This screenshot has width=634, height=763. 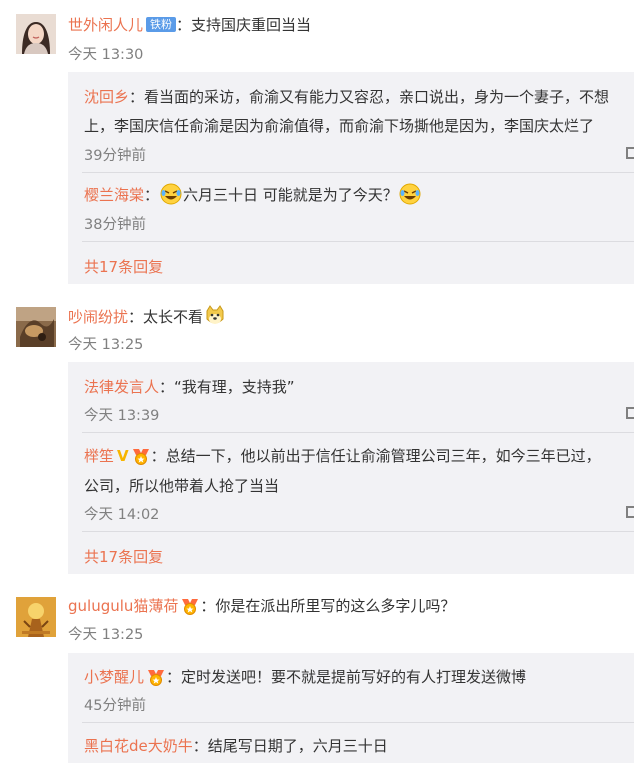 What do you see at coordinates (115, 706) in the screenshot?
I see `reply-timestamp: 45分钟前` at bounding box center [115, 706].